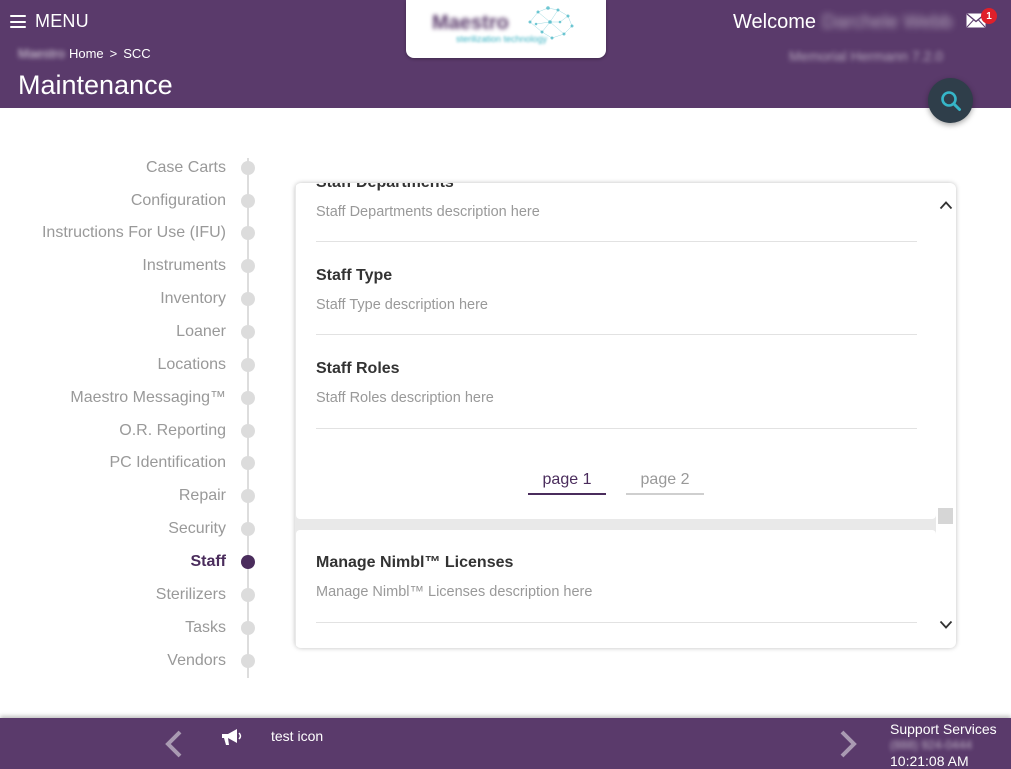  What do you see at coordinates (192, 364) in the screenshot?
I see `nav-item-label: Locations` at bounding box center [192, 364].